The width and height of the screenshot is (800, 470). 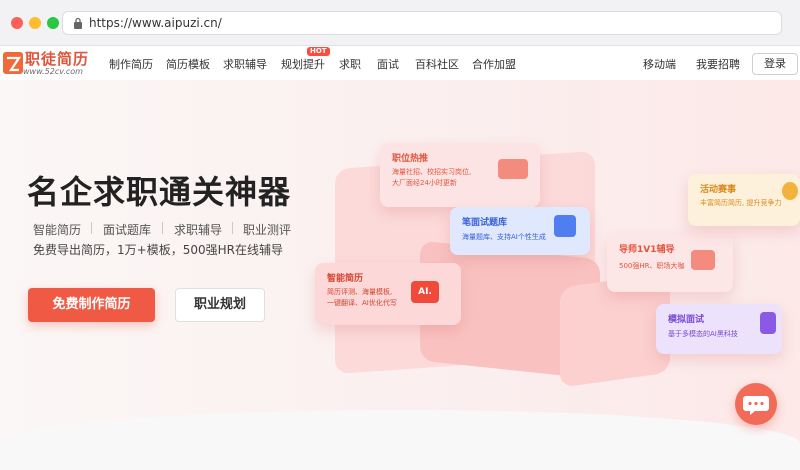 I want to click on card-text: 丰富简历简历, 提升竞争力, so click(x=741, y=203).